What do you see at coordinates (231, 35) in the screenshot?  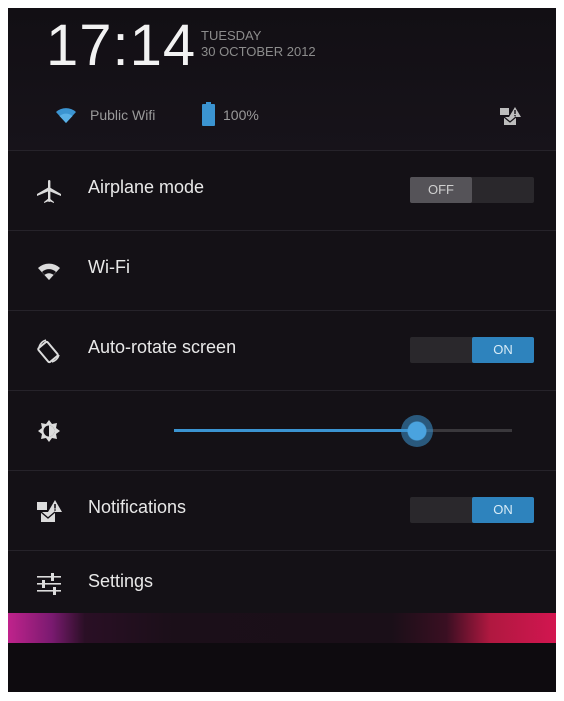 I see `weekday-label: TUESDAY` at bounding box center [231, 35].